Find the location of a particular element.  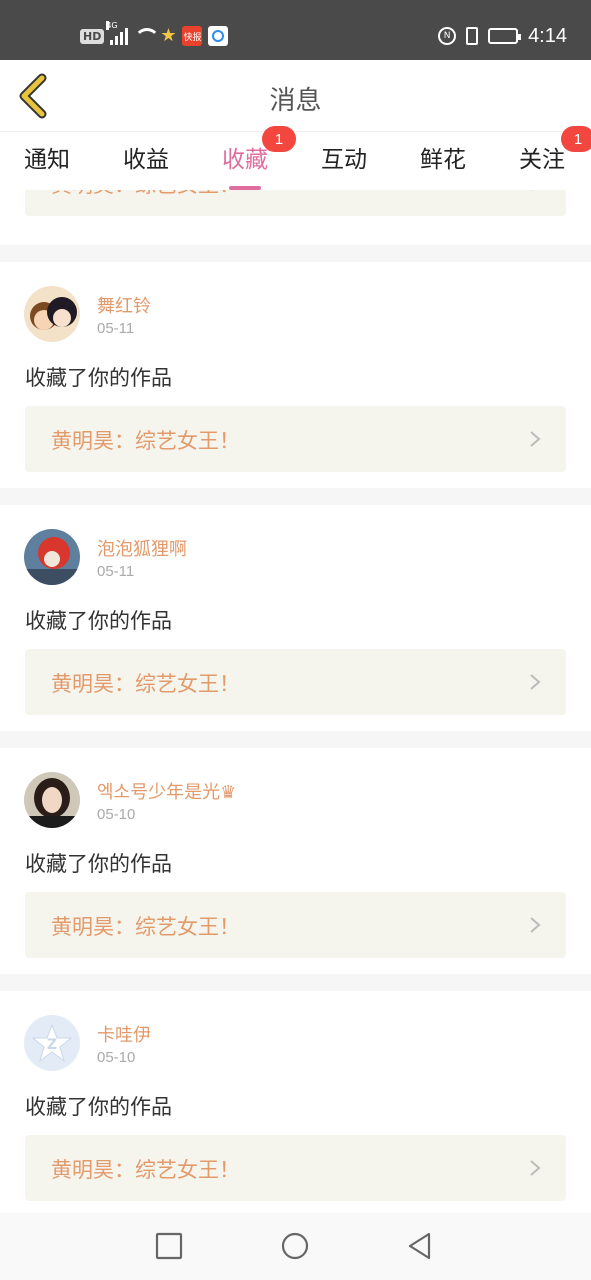

nfc-icon: N is located at coordinates (447, 36).